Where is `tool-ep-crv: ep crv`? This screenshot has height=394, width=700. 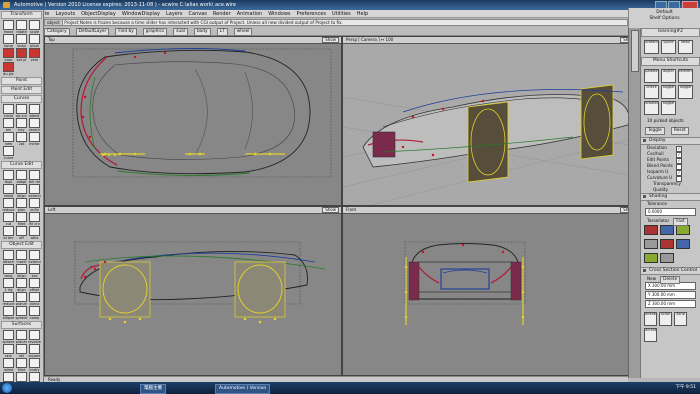
tool-ep-crv: ep crv is located at coordinates (21, 111).